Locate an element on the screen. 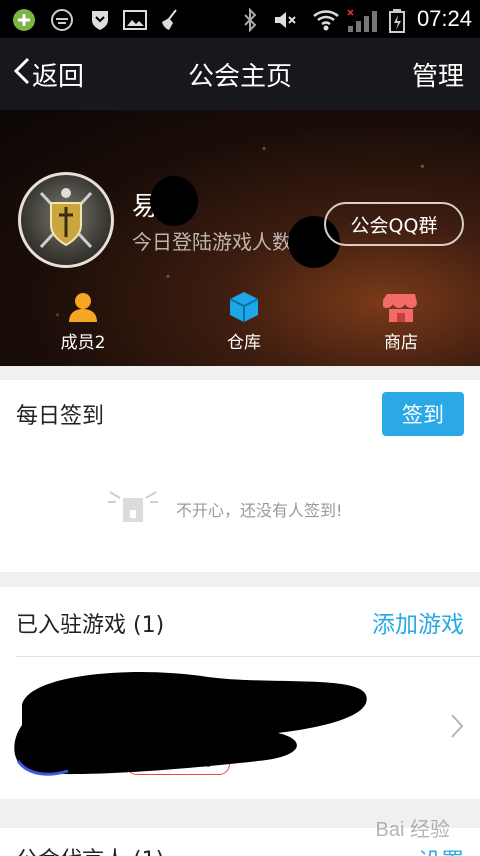 The image size is (480, 856). app-plus-icon is located at coordinates (24, 19).